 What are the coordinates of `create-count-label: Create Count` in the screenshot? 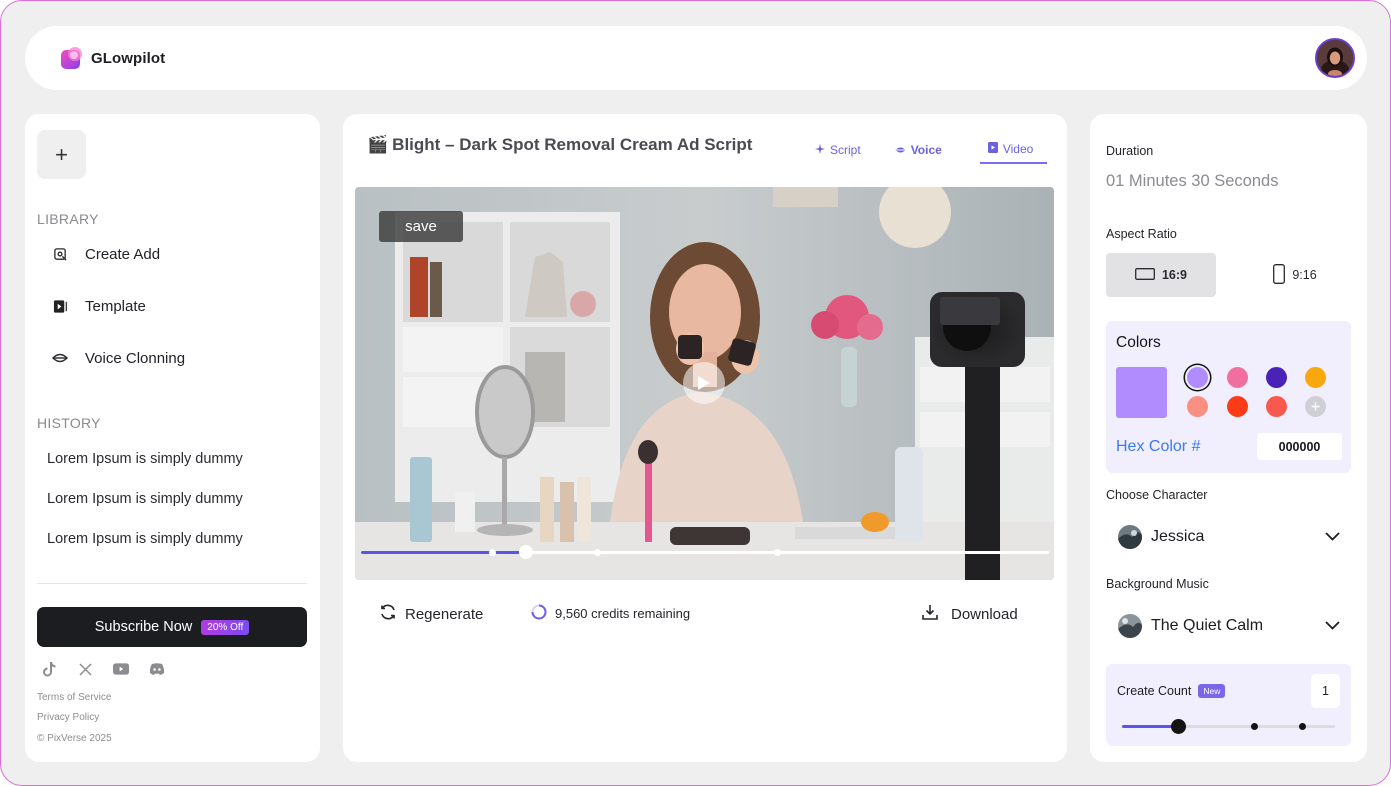 It's located at (1154, 691).